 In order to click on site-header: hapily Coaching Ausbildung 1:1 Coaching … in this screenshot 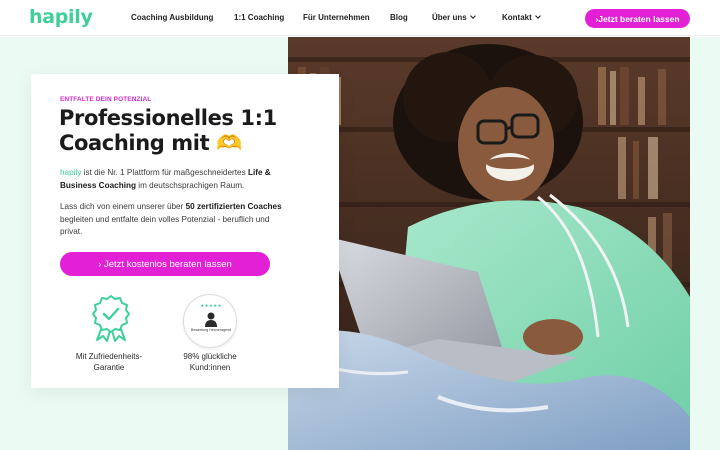, I will do `click(360, 18)`.